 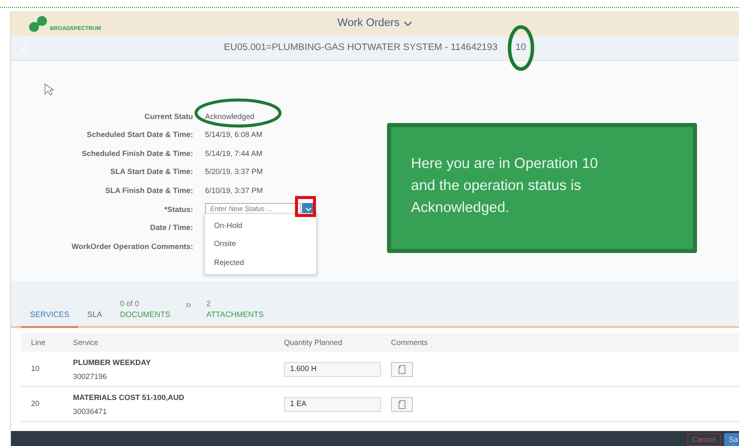 I want to click on operation-number: 10, so click(x=521, y=47).